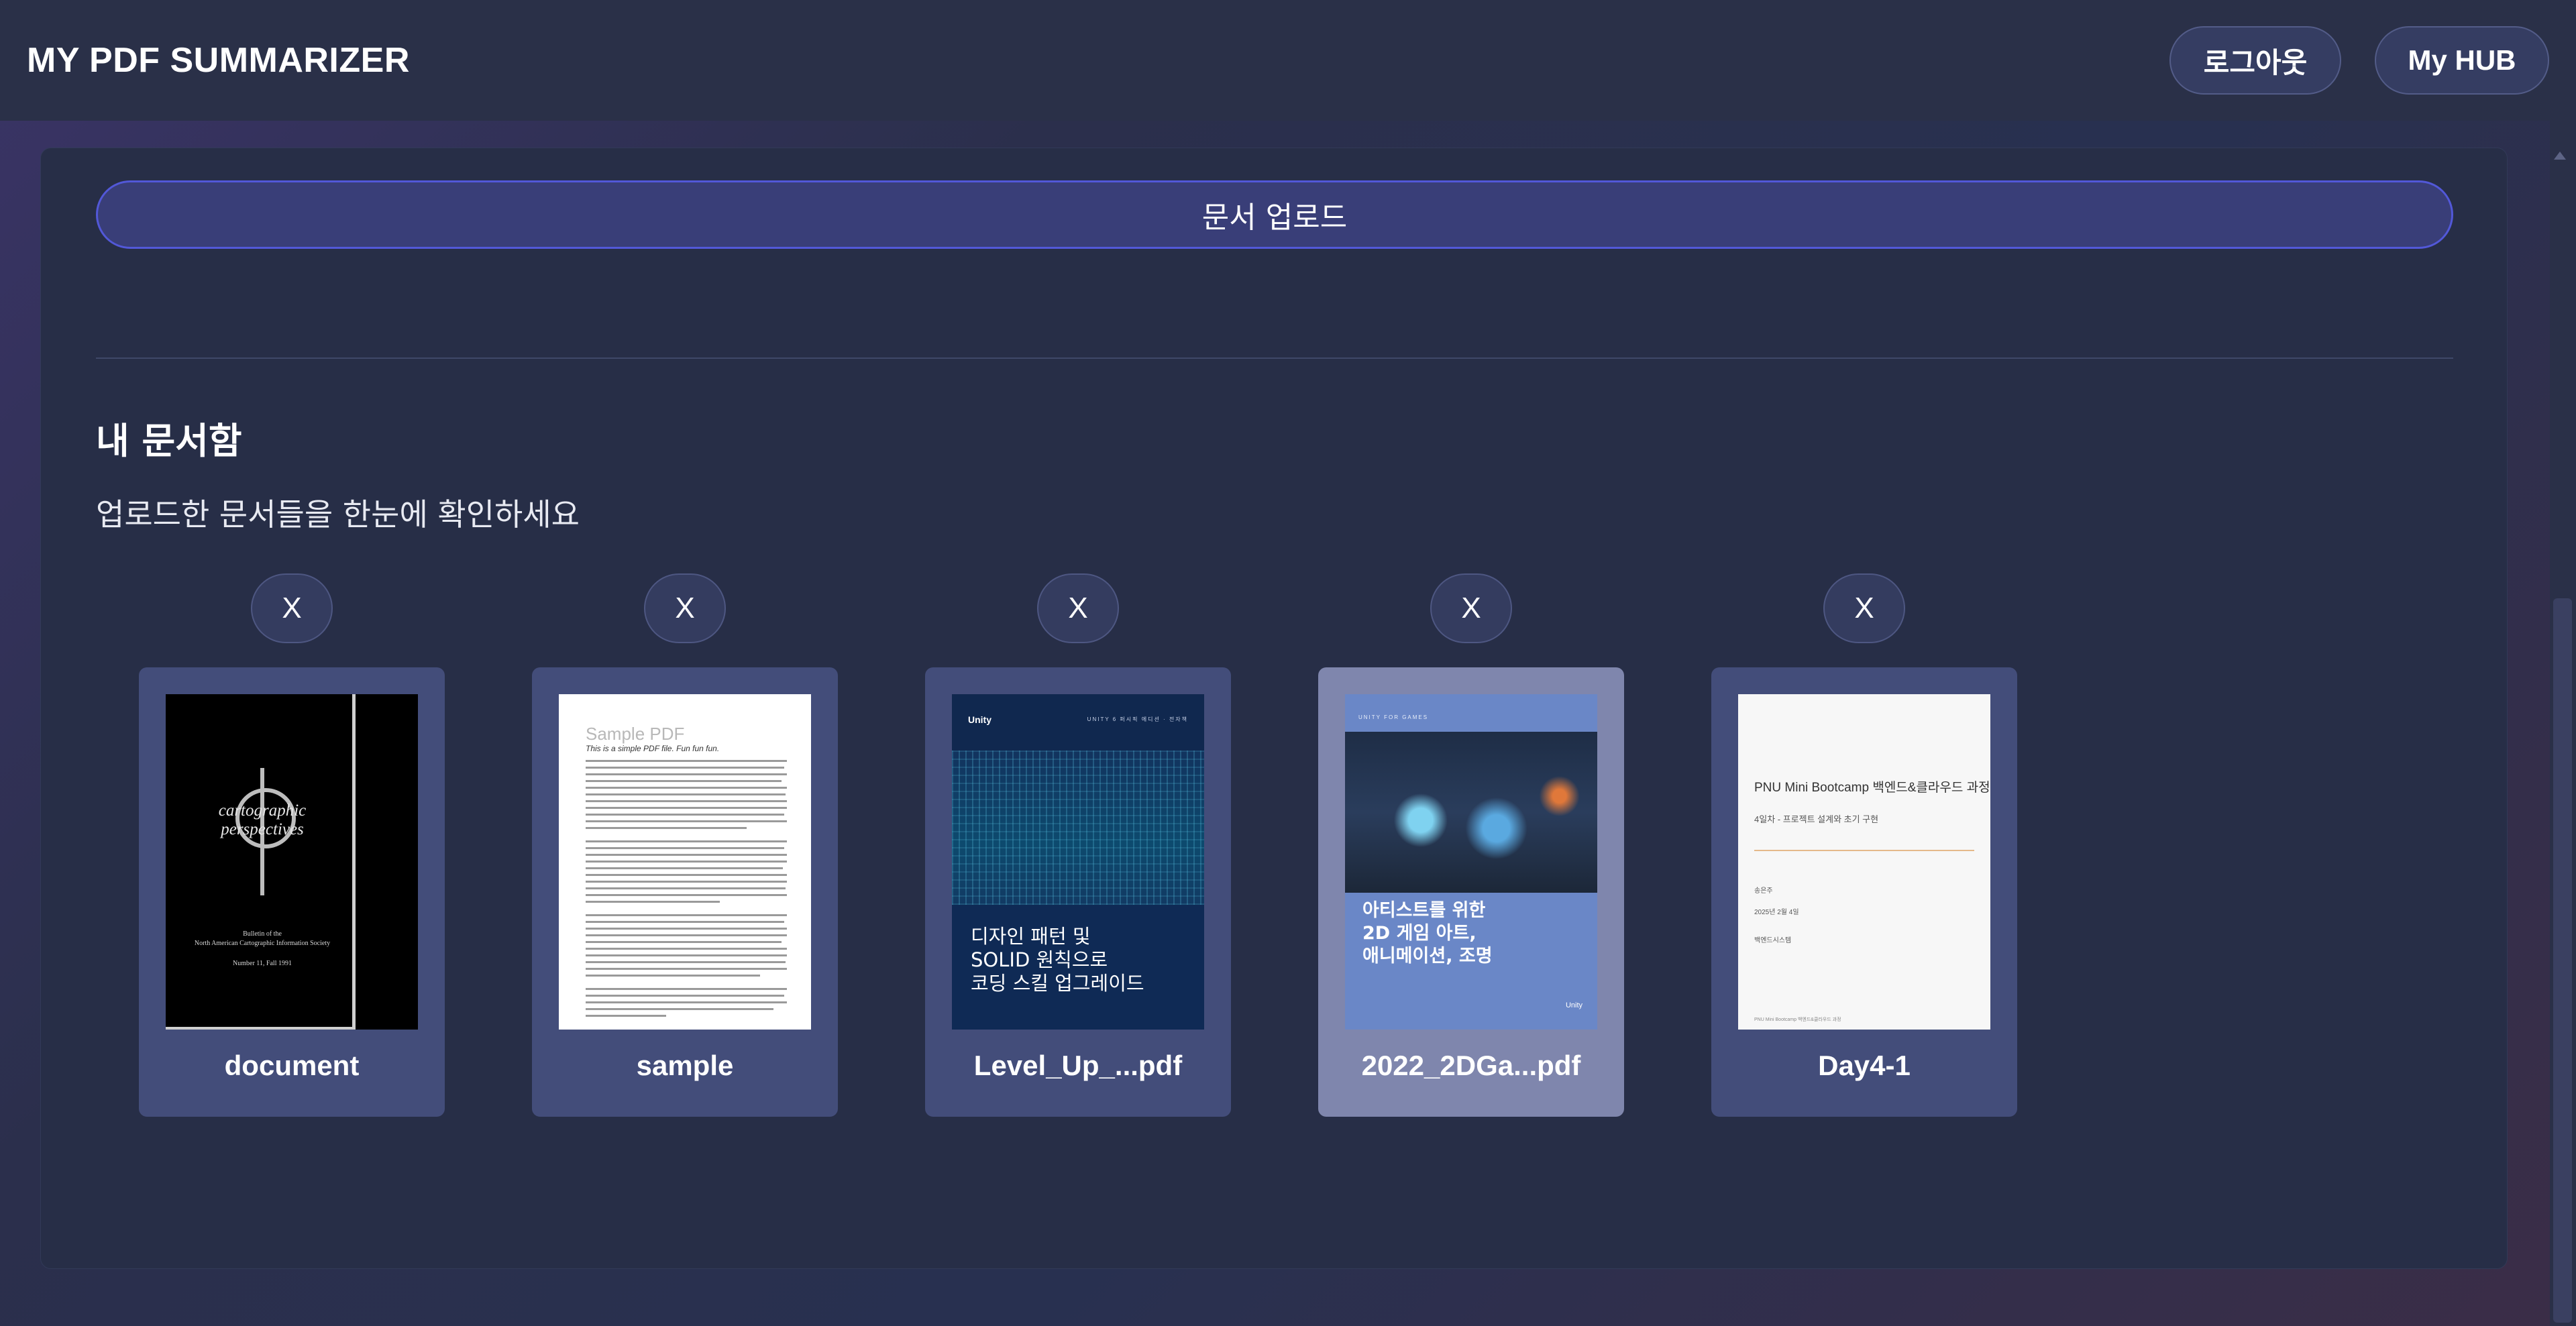  Describe the element at coordinates (653, 749) in the screenshot. I see `thumbnail-subtitle: This is a simple PDF file. Fun fun fun.` at that location.